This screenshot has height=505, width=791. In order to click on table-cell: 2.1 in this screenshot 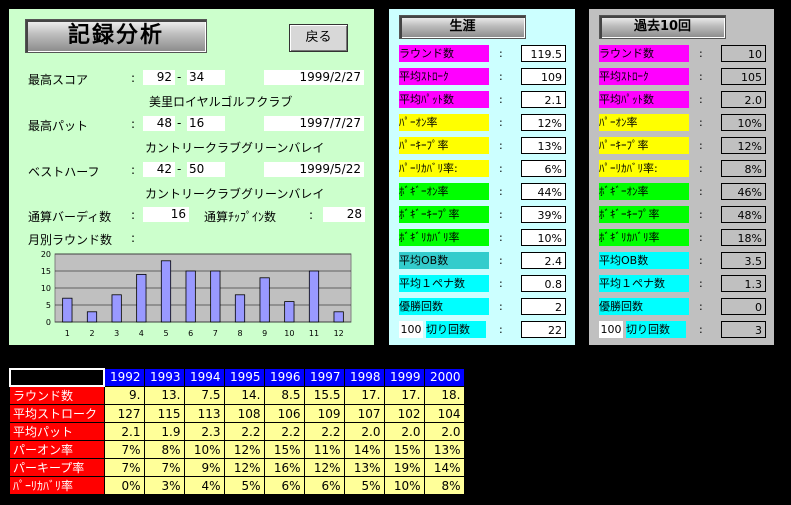, I will do `click(124, 431)`.